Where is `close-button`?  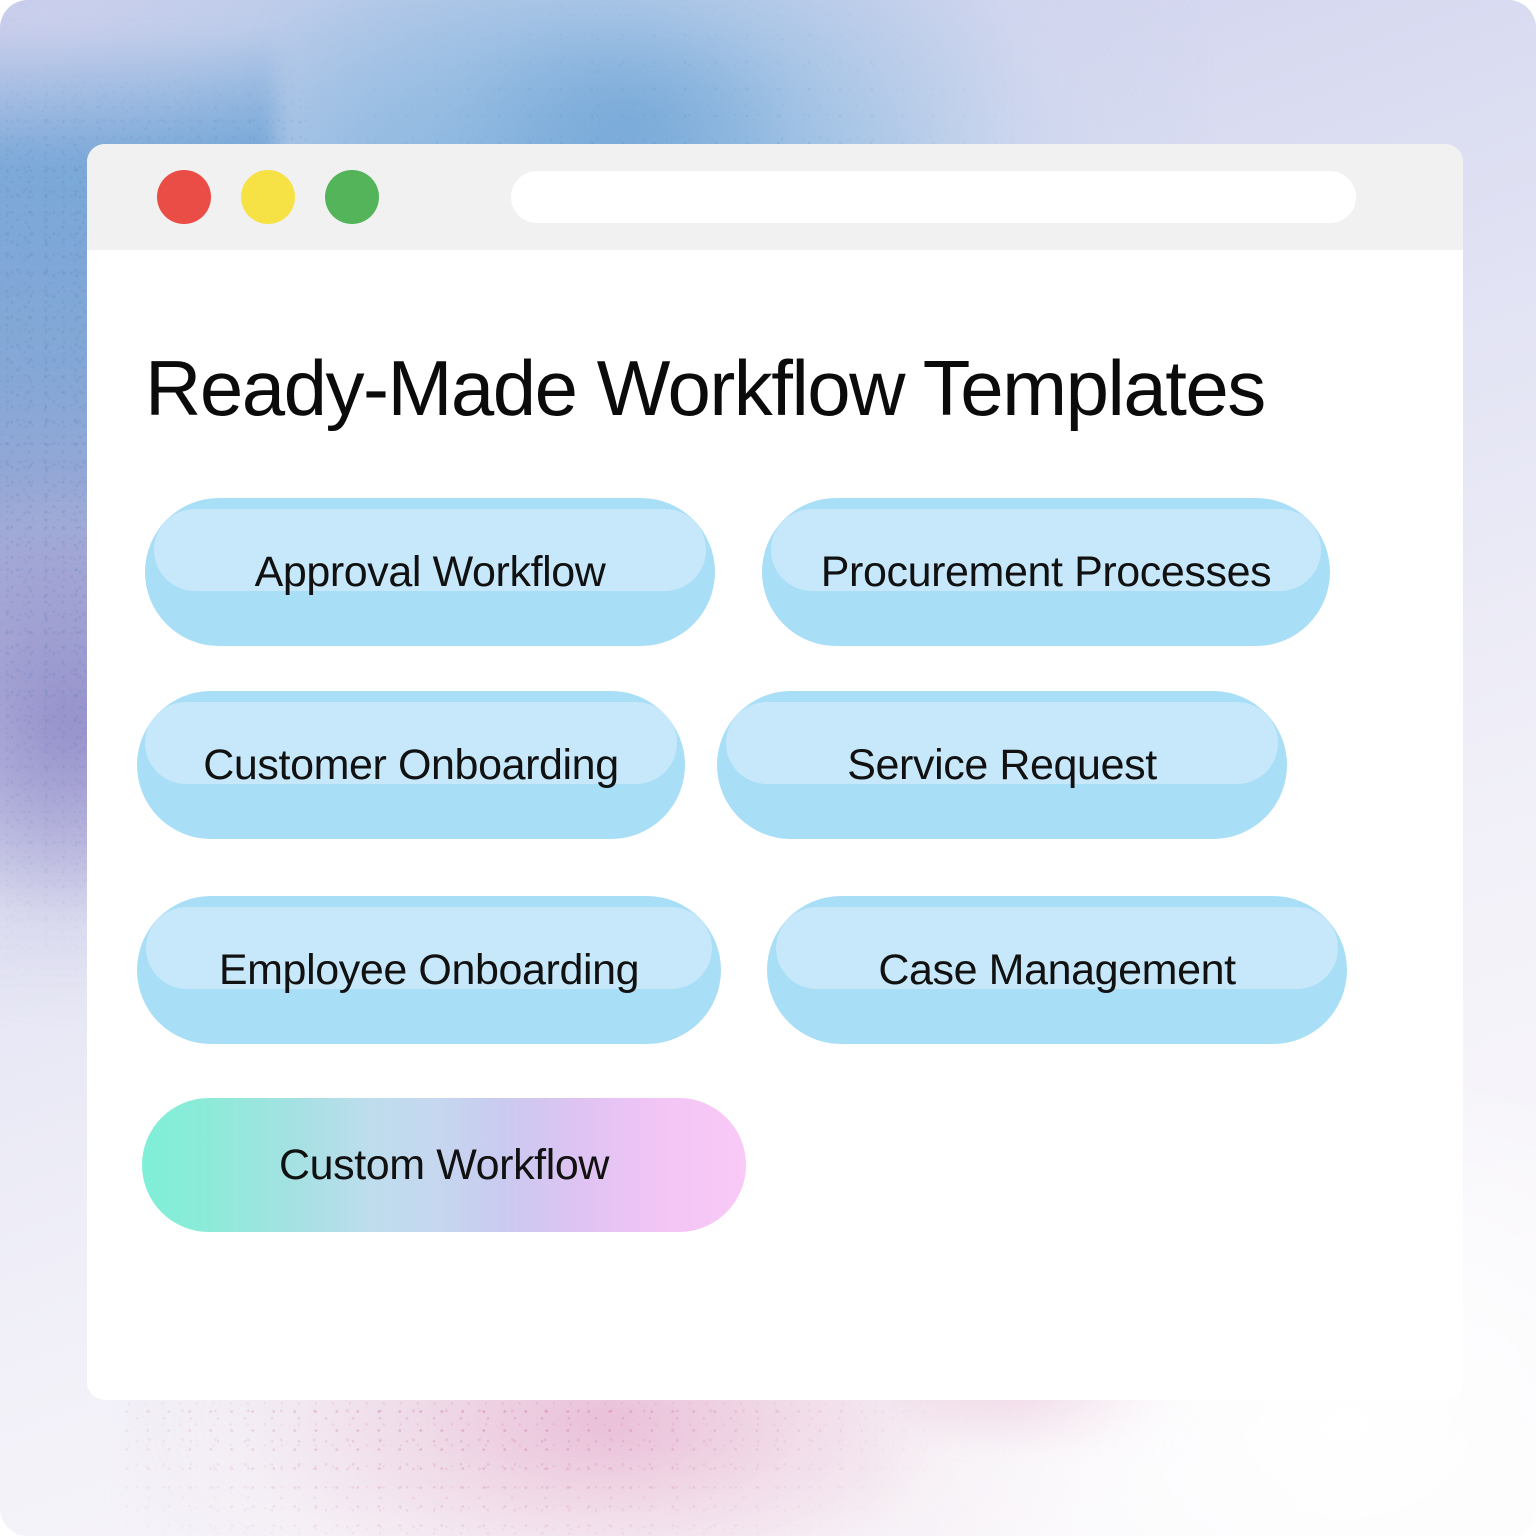
close-button is located at coordinates (184, 197).